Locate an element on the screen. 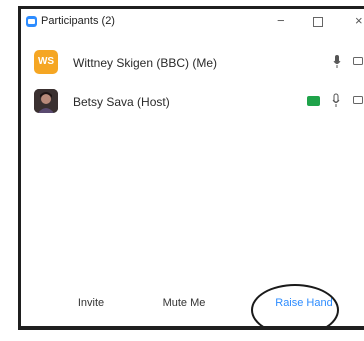 The width and height of the screenshot is (364, 341). participant-row: WS Wittney Skigen (BBC) (Me) is located at coordinates (192, 64).